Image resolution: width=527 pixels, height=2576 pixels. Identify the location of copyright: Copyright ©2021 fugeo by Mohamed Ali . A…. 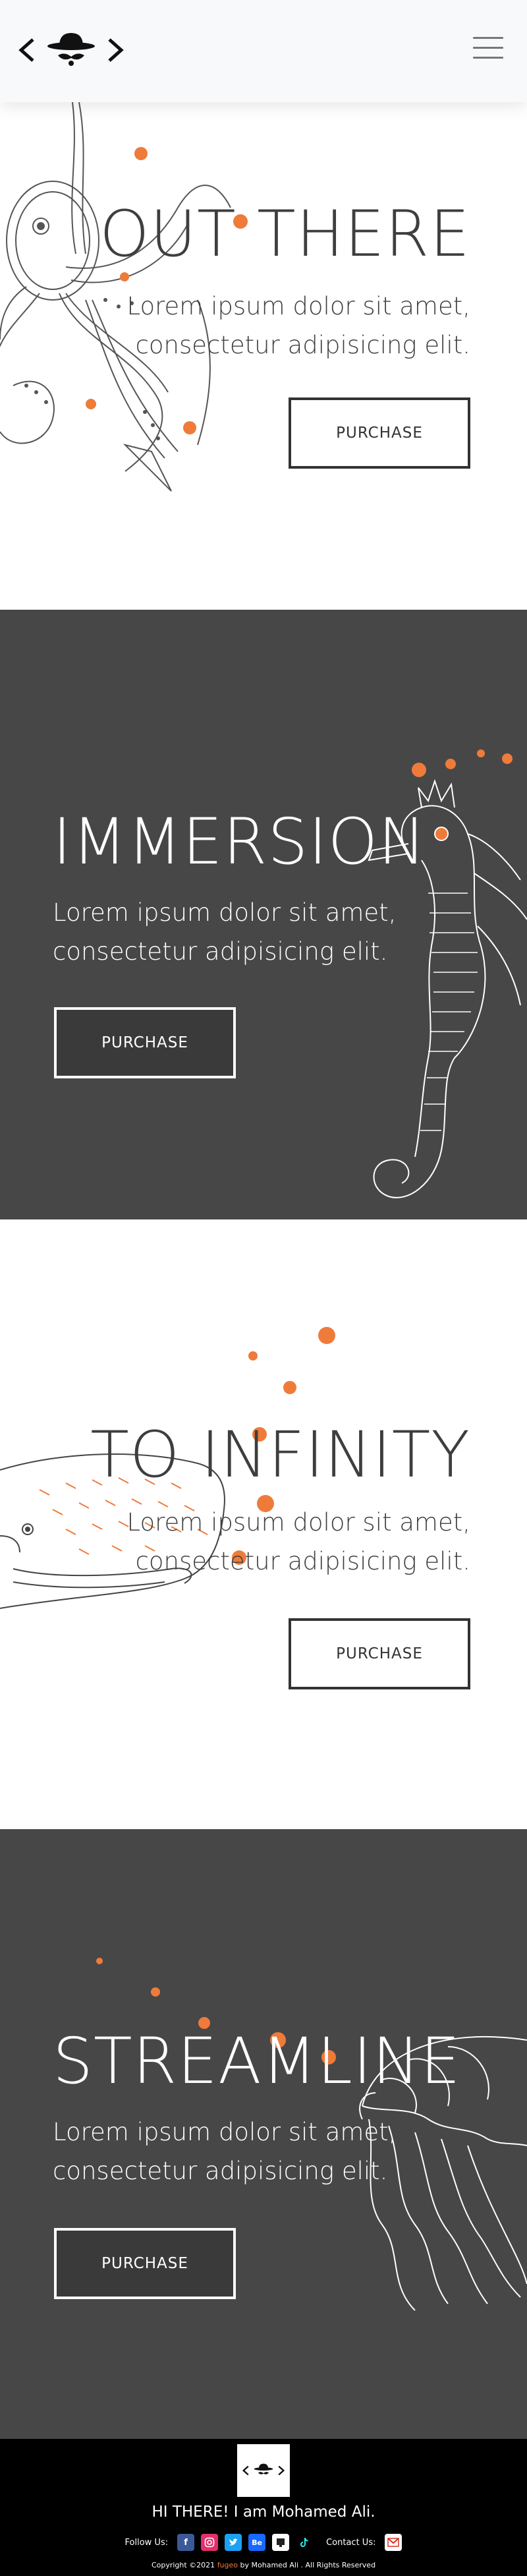
(263, 2565).